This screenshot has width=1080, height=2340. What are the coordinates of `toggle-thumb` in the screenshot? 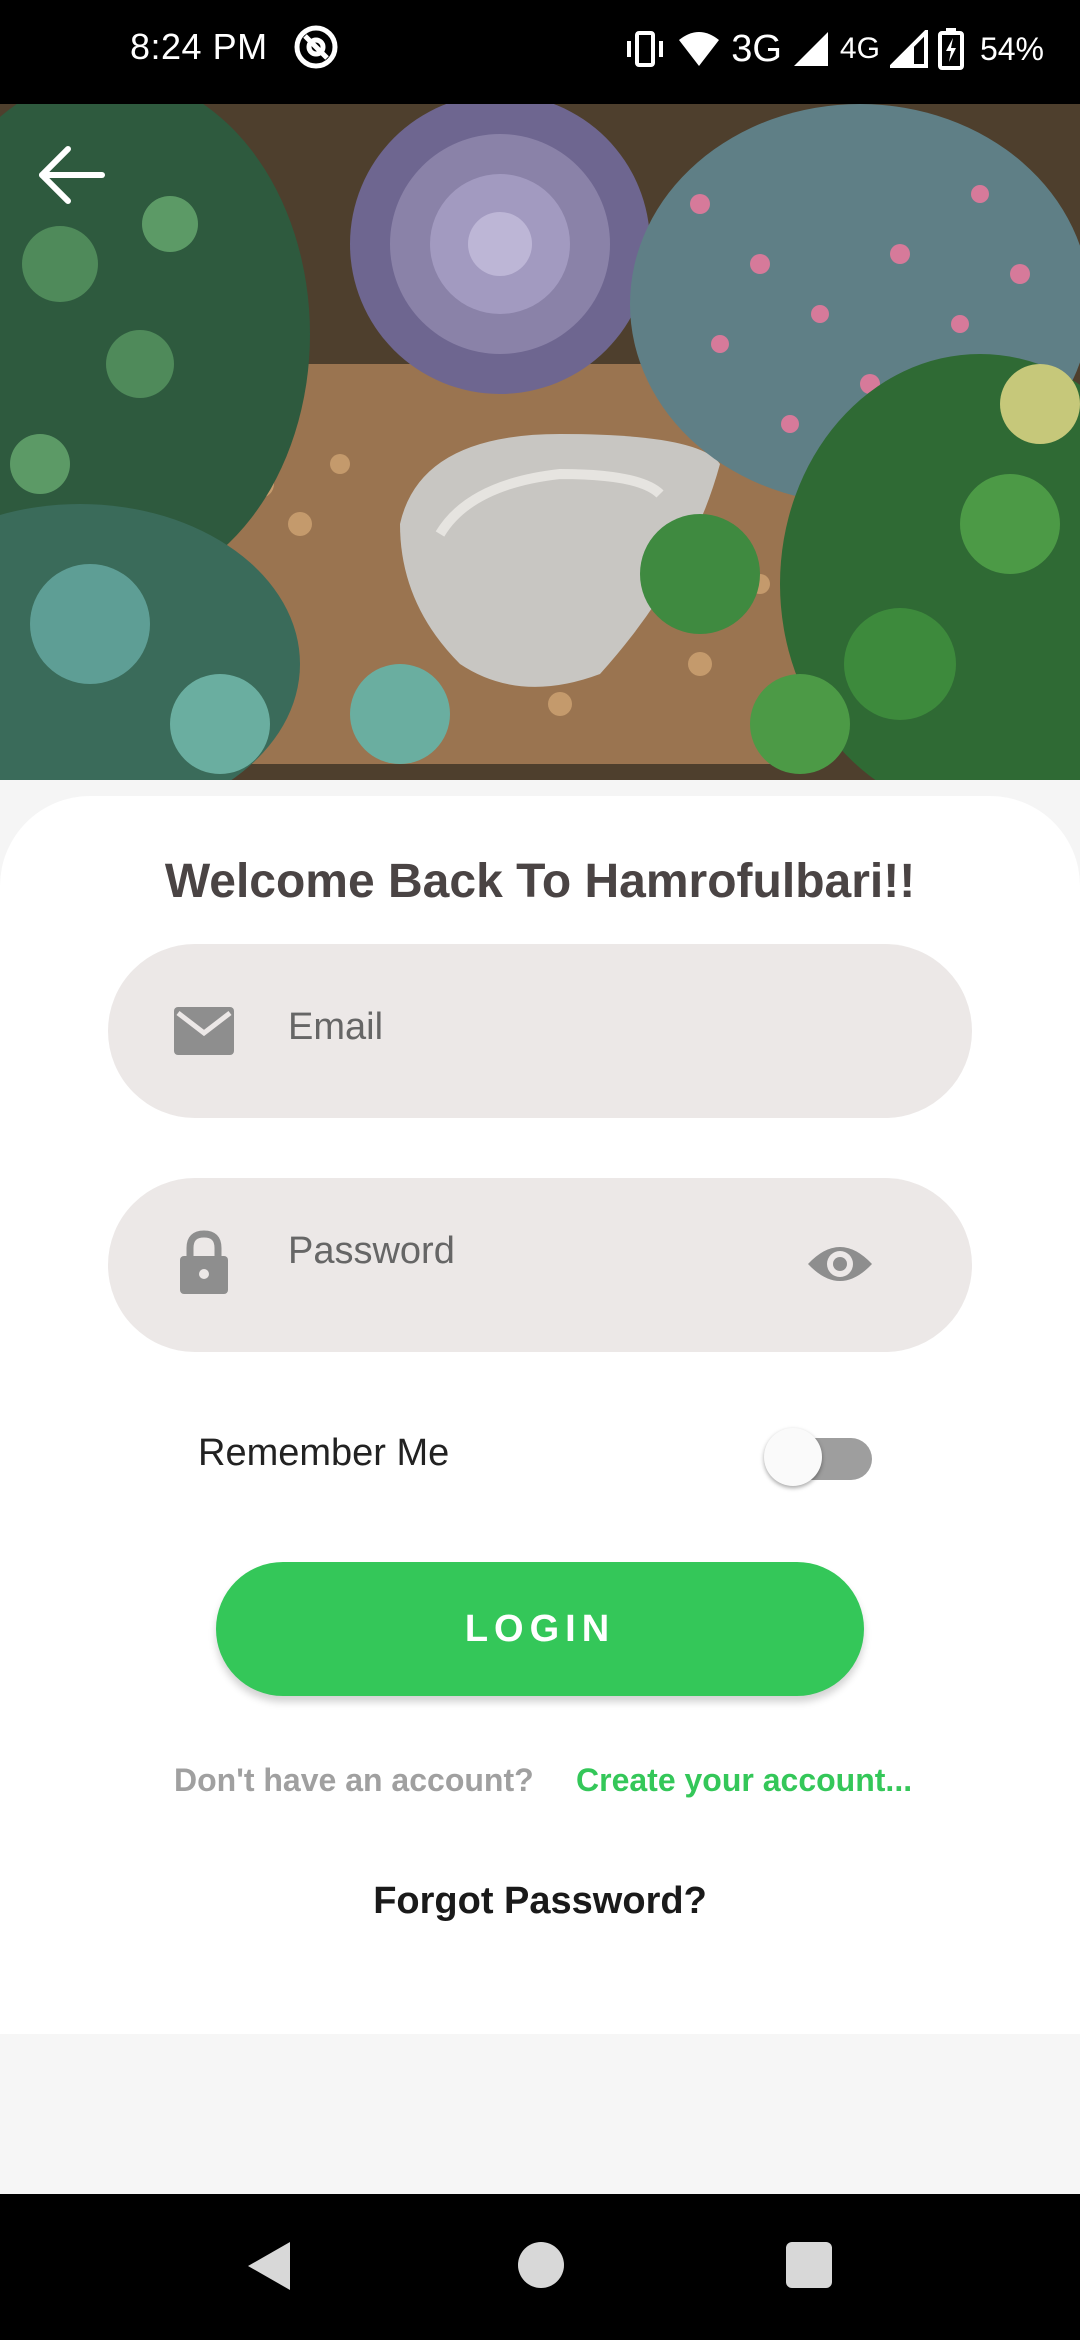 It's located at (793, 1457).